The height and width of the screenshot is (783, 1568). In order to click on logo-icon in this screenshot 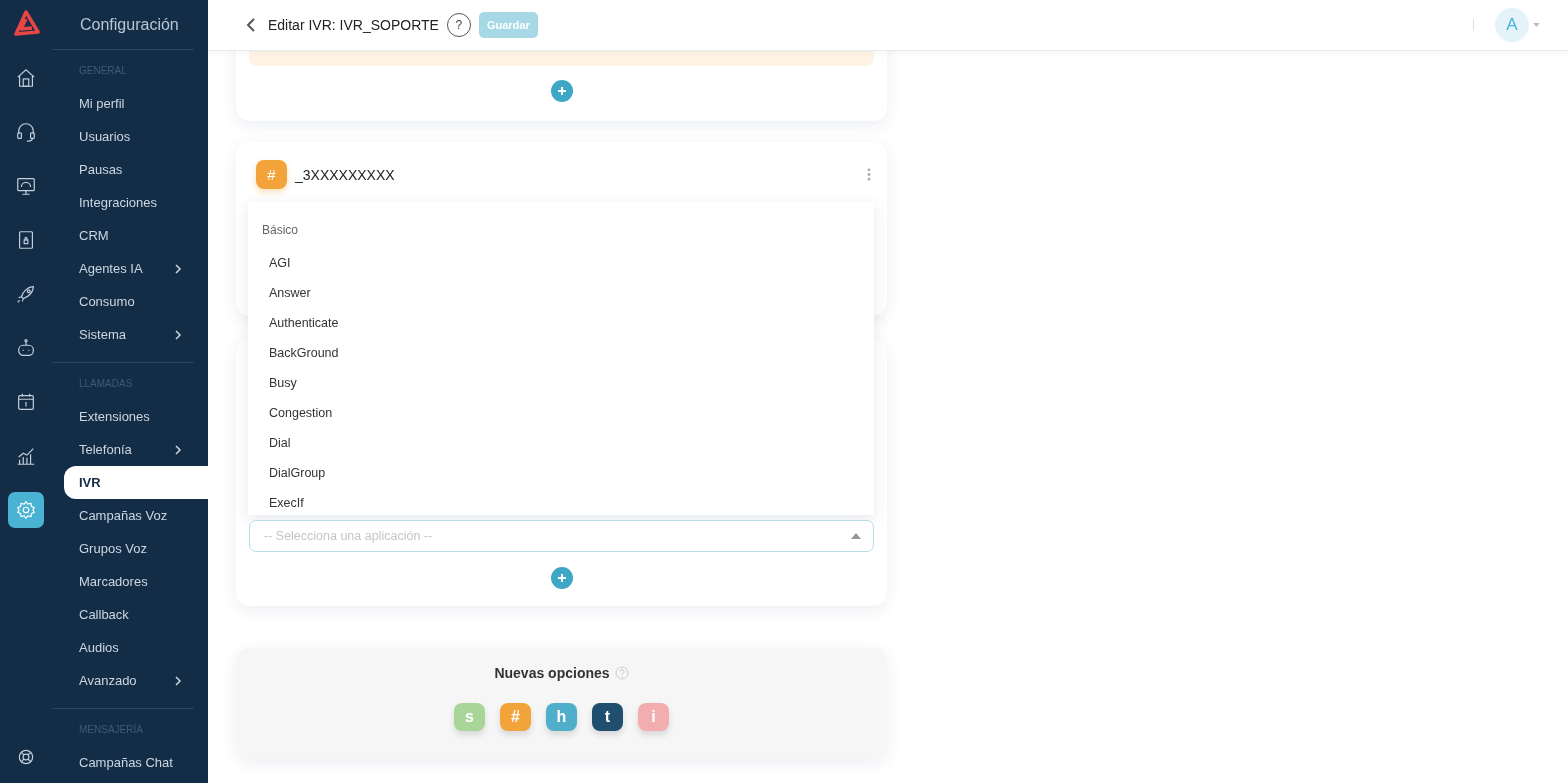, I will do `click(26, 23)`.